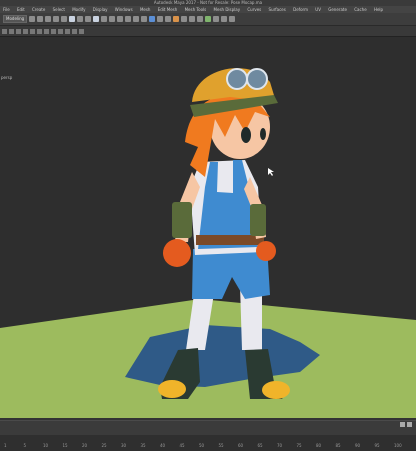  Describe the element at coordinates (4, 31) in the screenshot. I see `camera-select-icon` at that location.